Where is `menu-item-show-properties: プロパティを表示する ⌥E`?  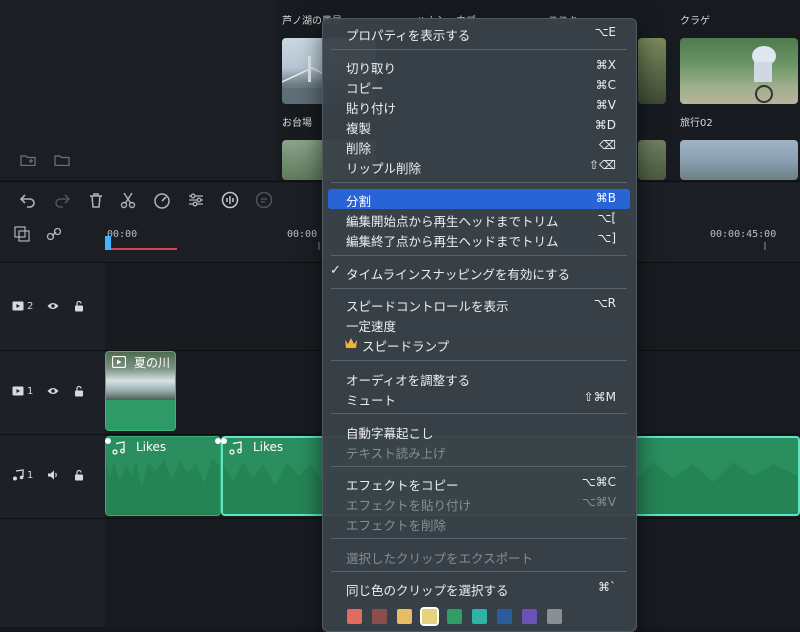
menu-item-show-properties: プロパティを表示する ⌥E is located at coordinates (479, 33).